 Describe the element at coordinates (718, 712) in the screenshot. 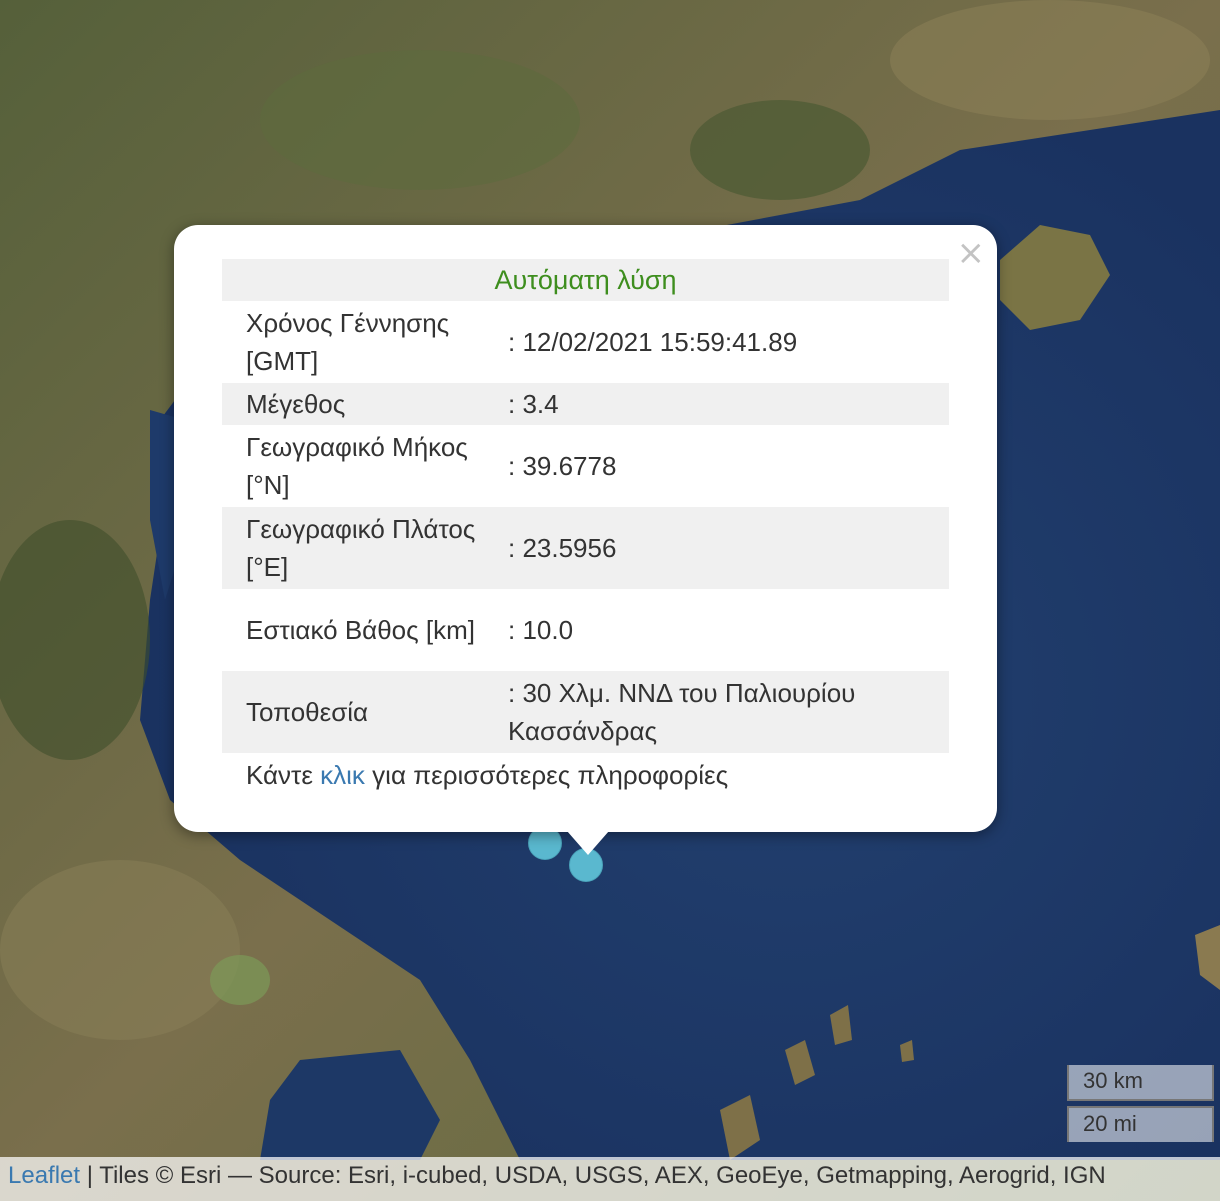

I see `row-value: : 30 Χλμ. ΝΝΔ του Παλιουρίου Κασσάνδρας` at that location.